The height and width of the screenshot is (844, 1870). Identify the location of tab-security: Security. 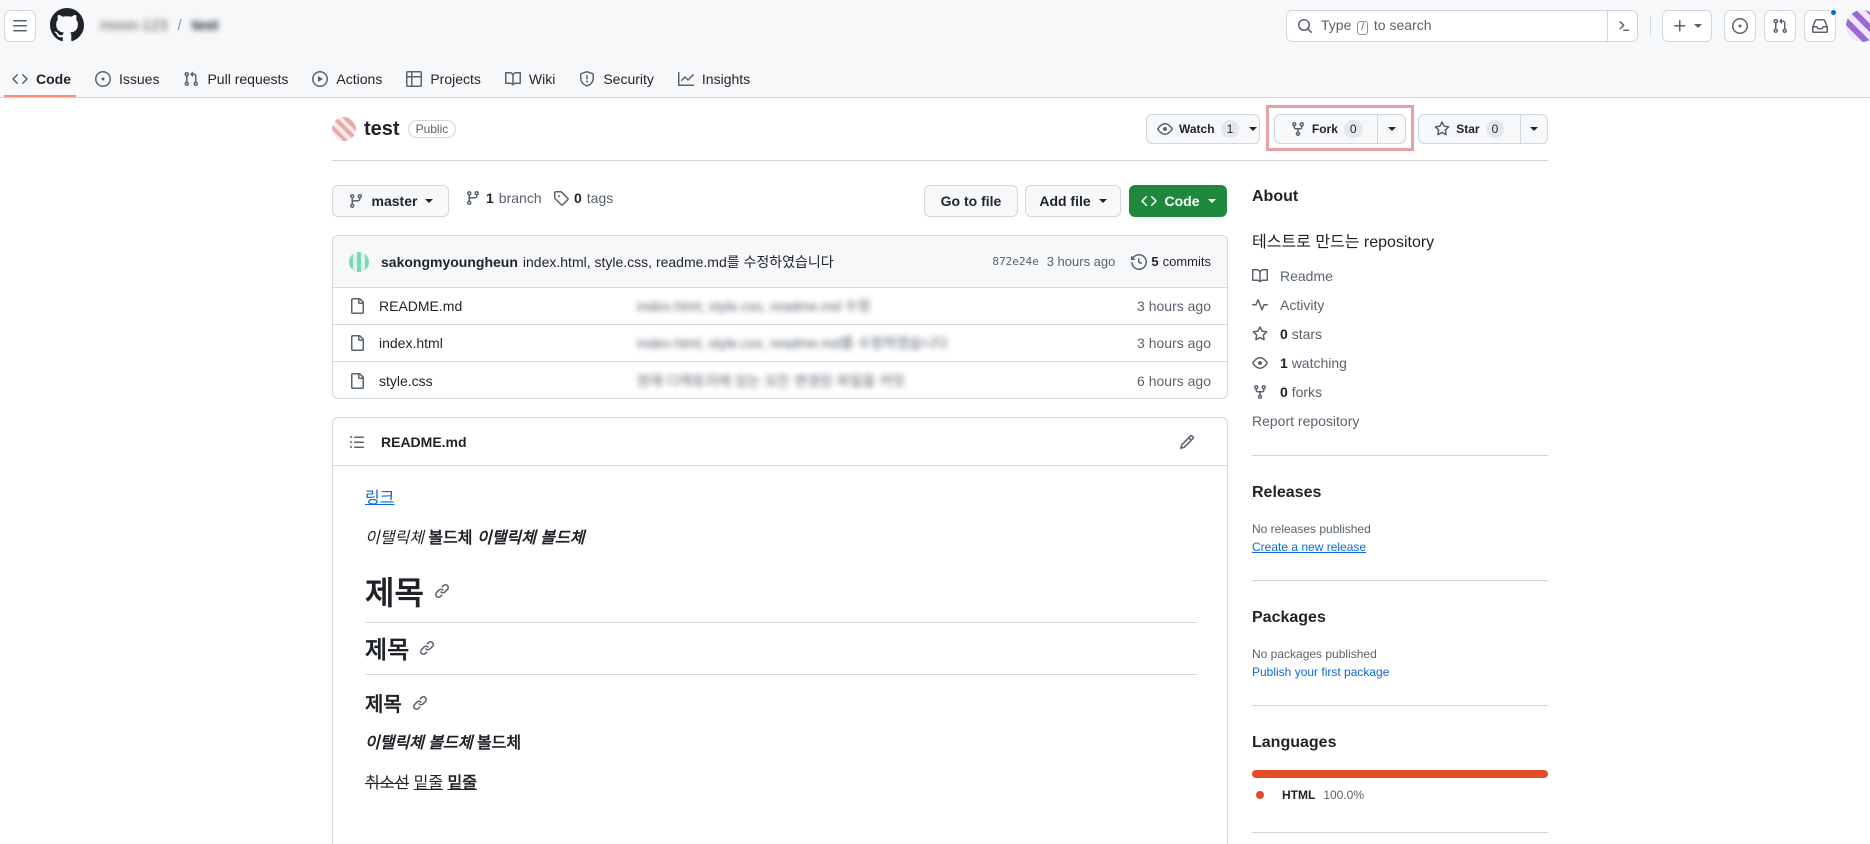
(622, 77).